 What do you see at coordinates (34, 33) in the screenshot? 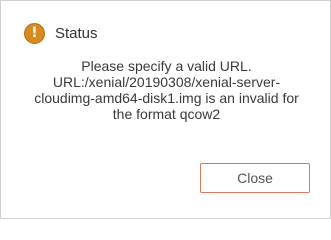
I see `warning-icon: !` at bounding box center [34, 33].